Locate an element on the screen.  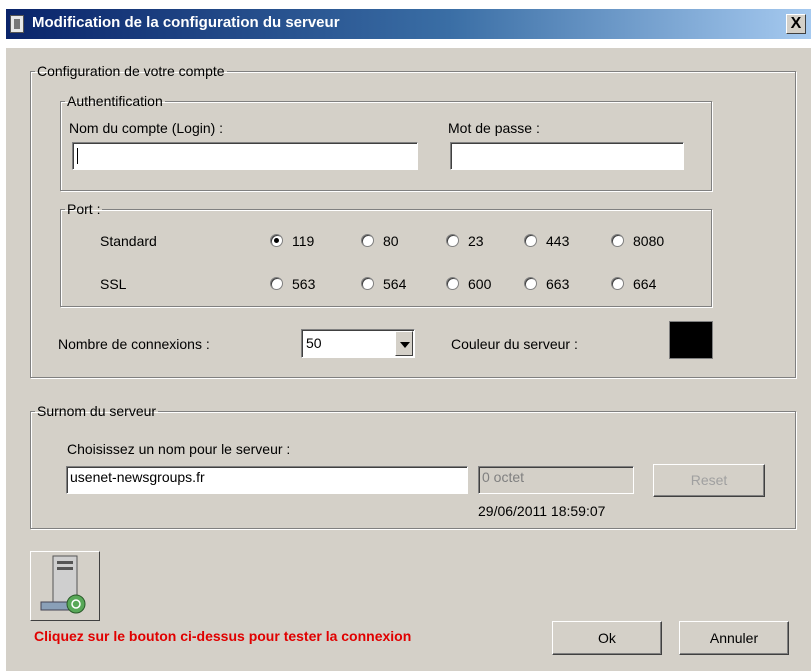
server-size-field: 0 octet is located at coordinates (556, 480).